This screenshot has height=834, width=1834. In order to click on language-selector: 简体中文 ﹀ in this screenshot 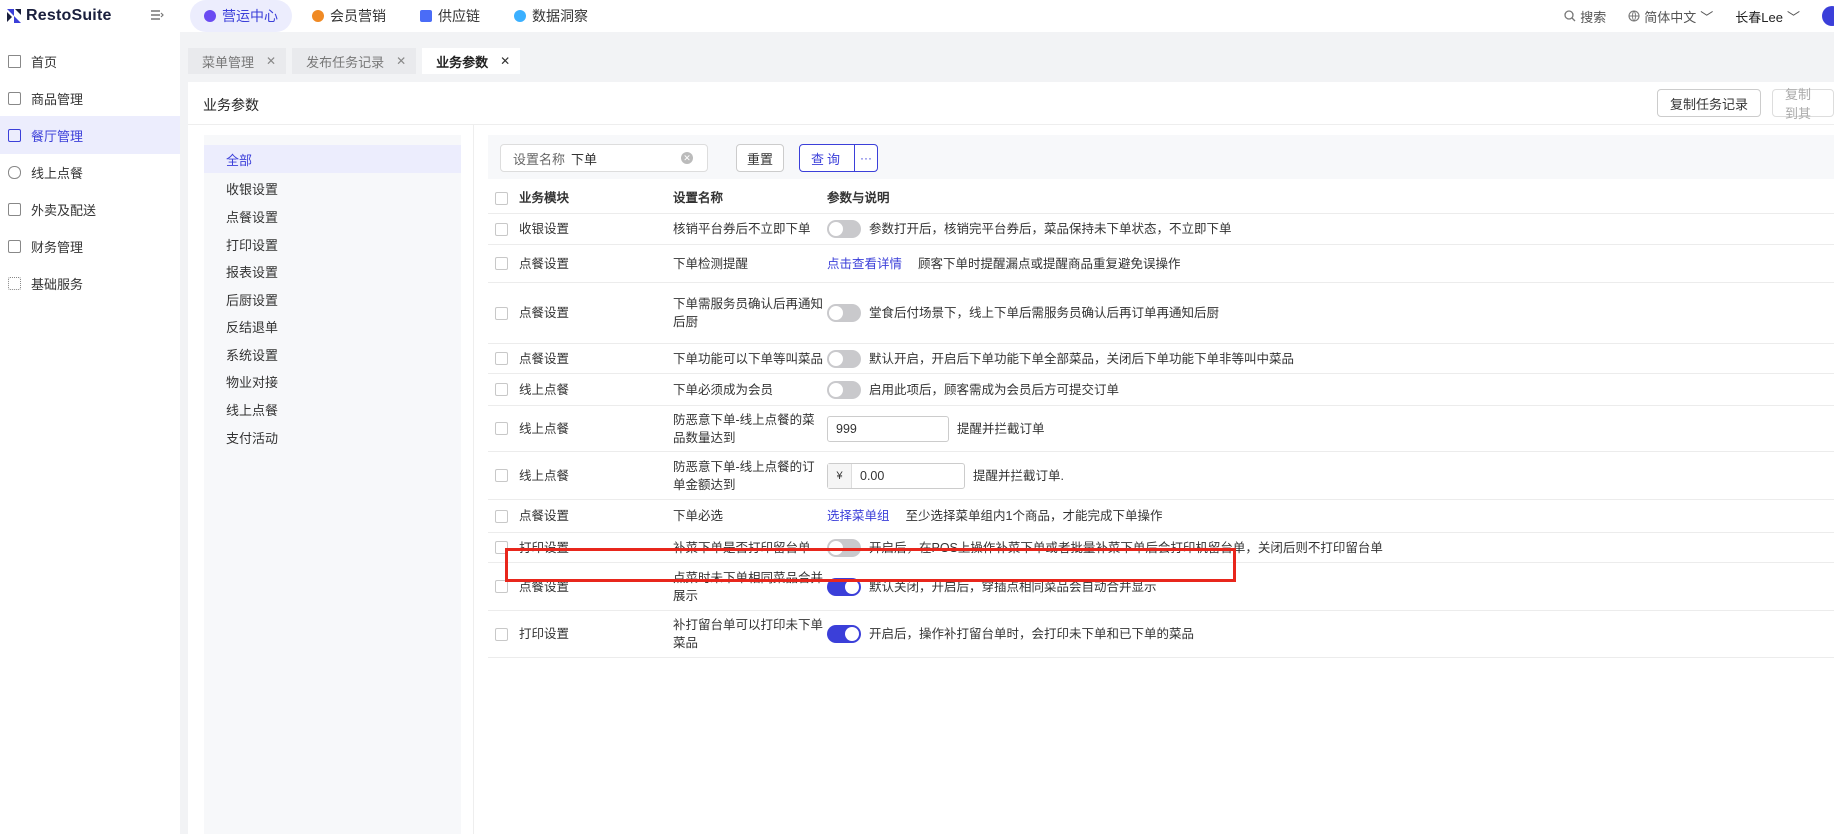, I will do `click(1670, 16)`.